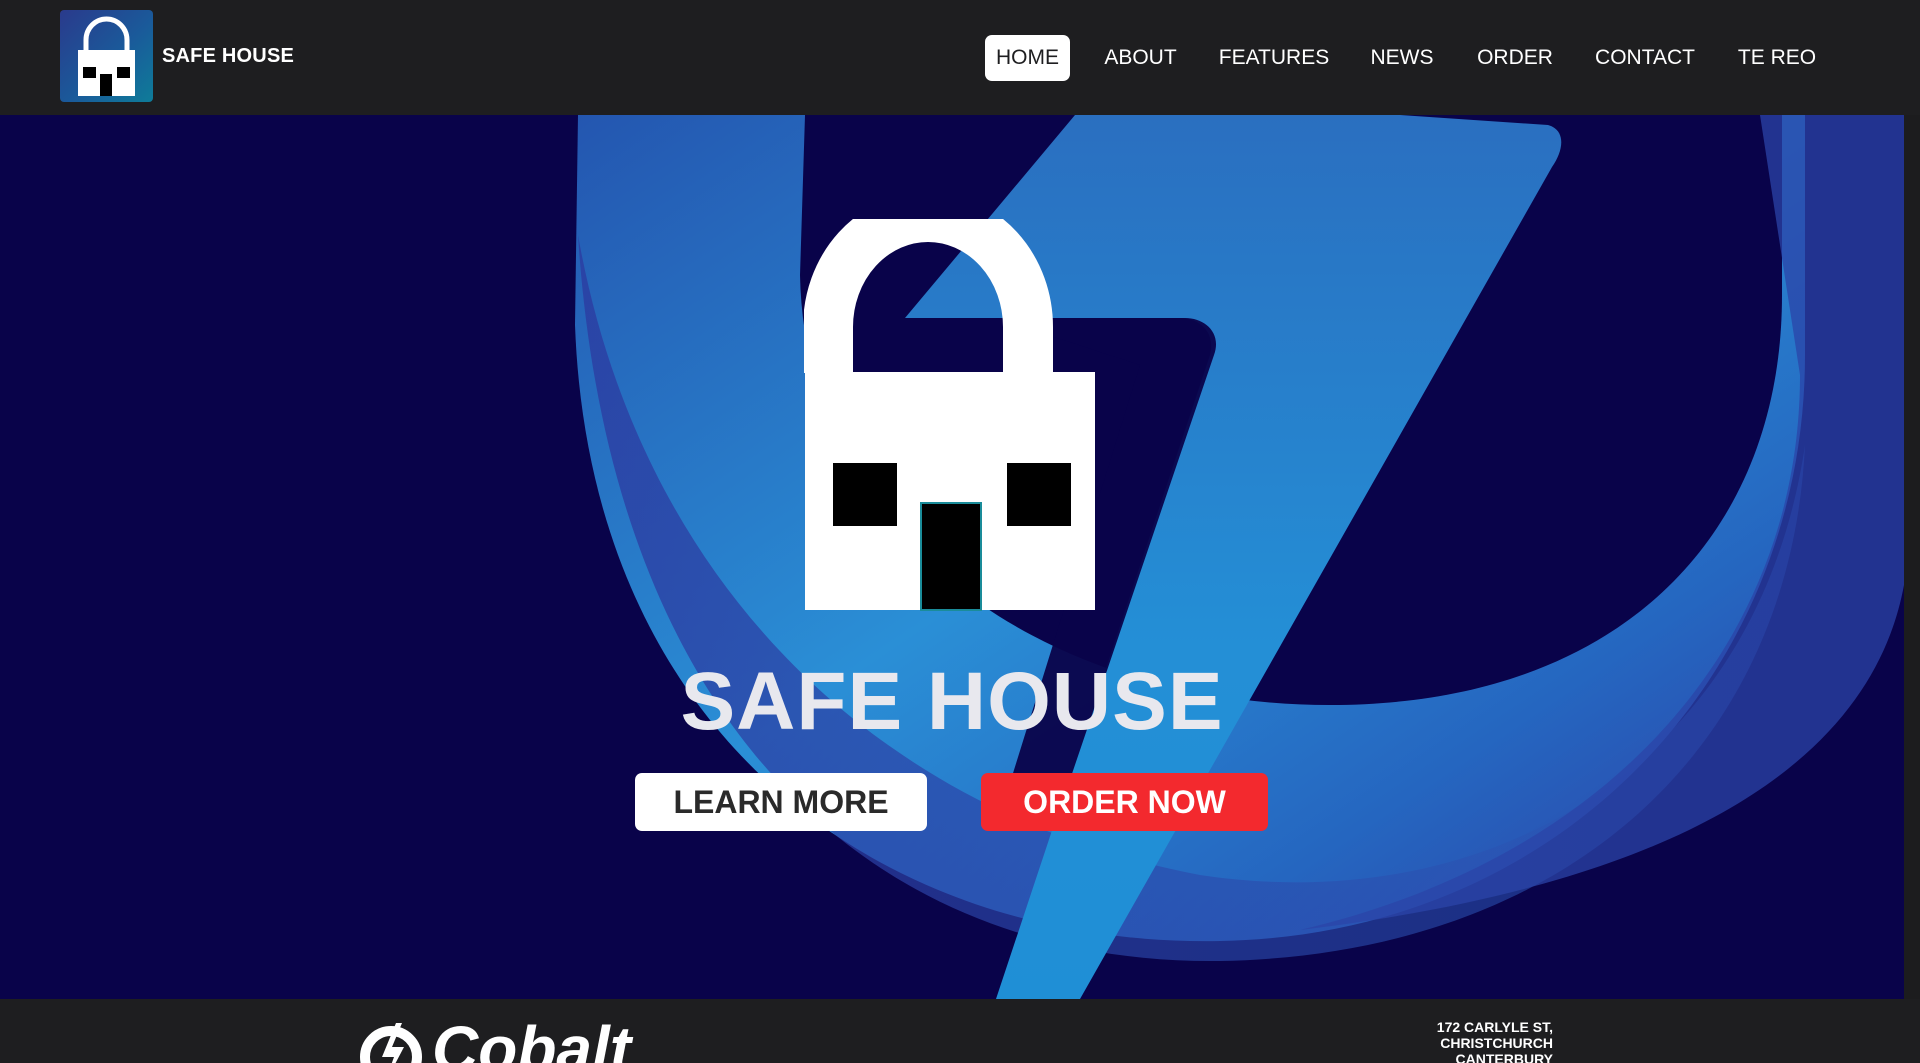 The image size is (1920, 1063). I want to click on cobalt-logo-icon, so click(391, 1043).